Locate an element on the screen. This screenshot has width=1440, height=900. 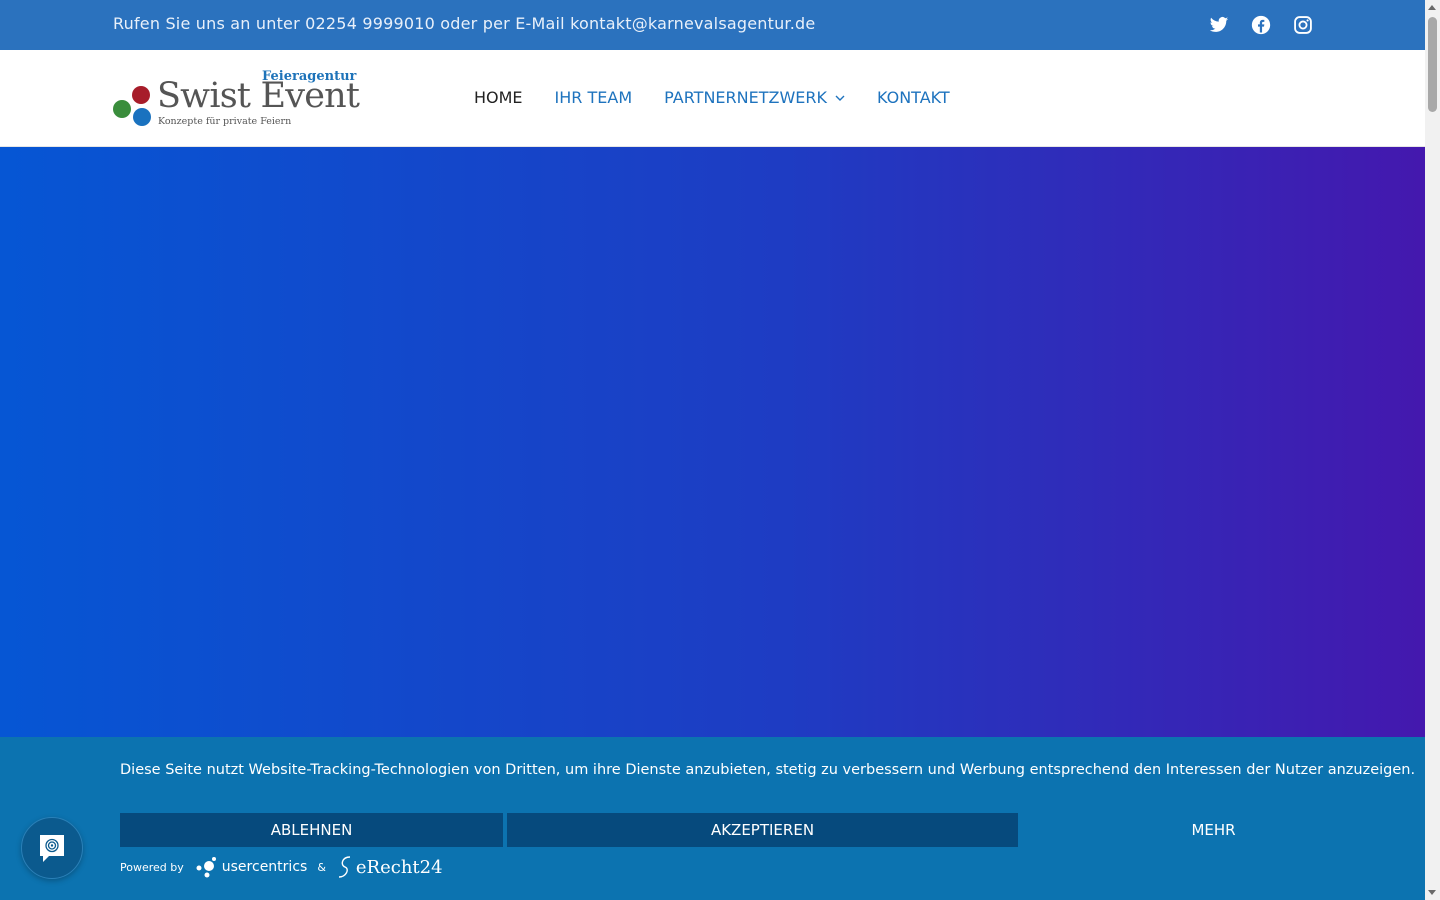
main-navigation: HOME IHR TEAM PARTNERNETZWERK KONTAKT is located at coordinates (712, 97).